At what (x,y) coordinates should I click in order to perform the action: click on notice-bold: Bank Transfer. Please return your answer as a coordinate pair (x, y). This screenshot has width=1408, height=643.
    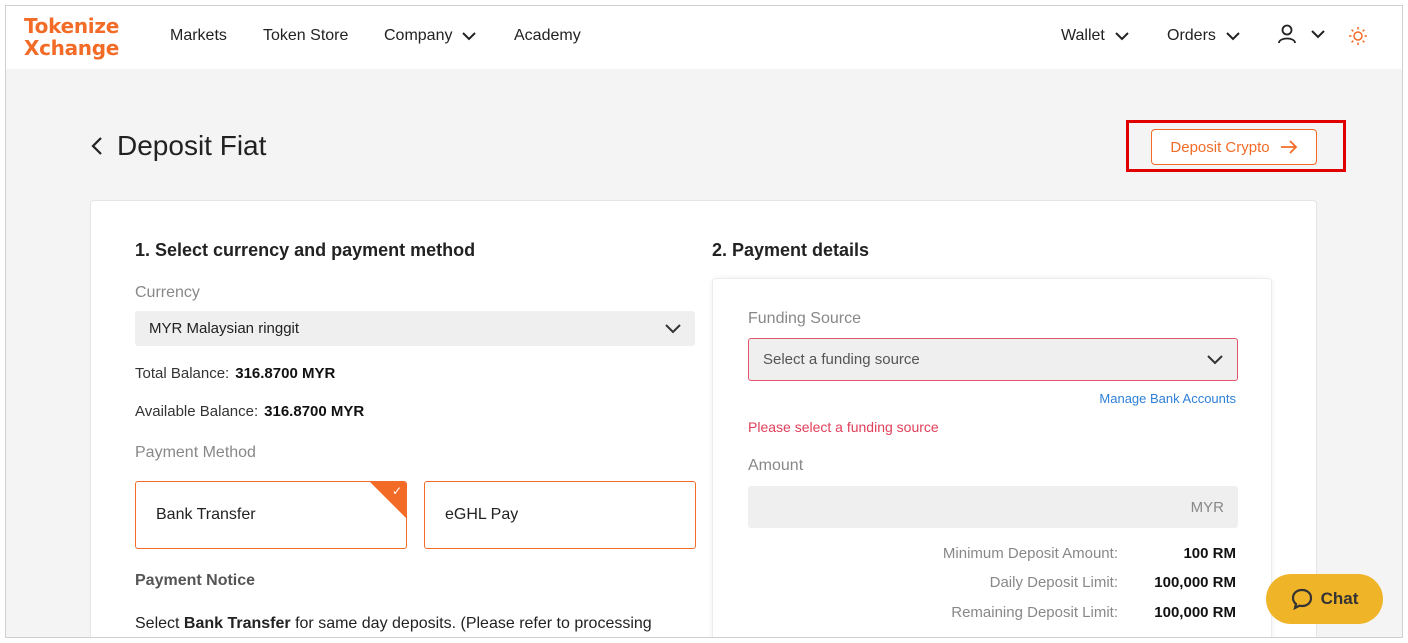
    Looking at the image, I should click on (237, 623).